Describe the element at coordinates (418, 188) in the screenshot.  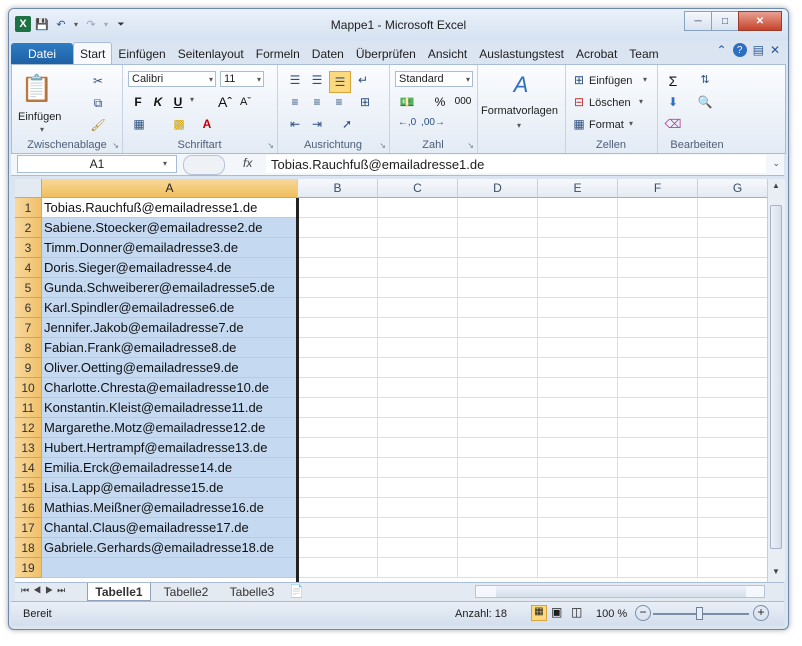
I see `column-header-c: C` at that location.